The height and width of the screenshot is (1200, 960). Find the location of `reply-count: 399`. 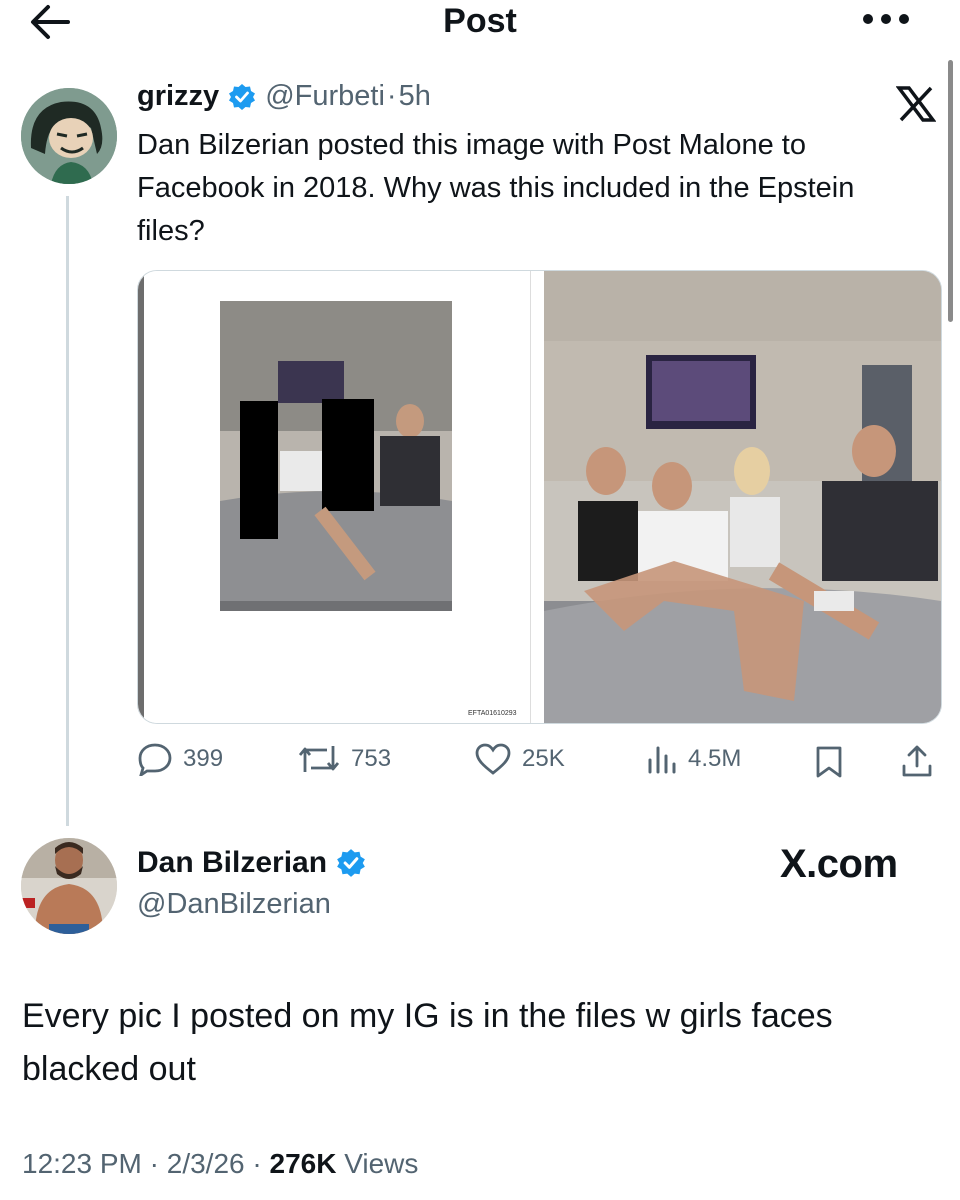

reply-count: 399 is located at coordinates (203, 758).